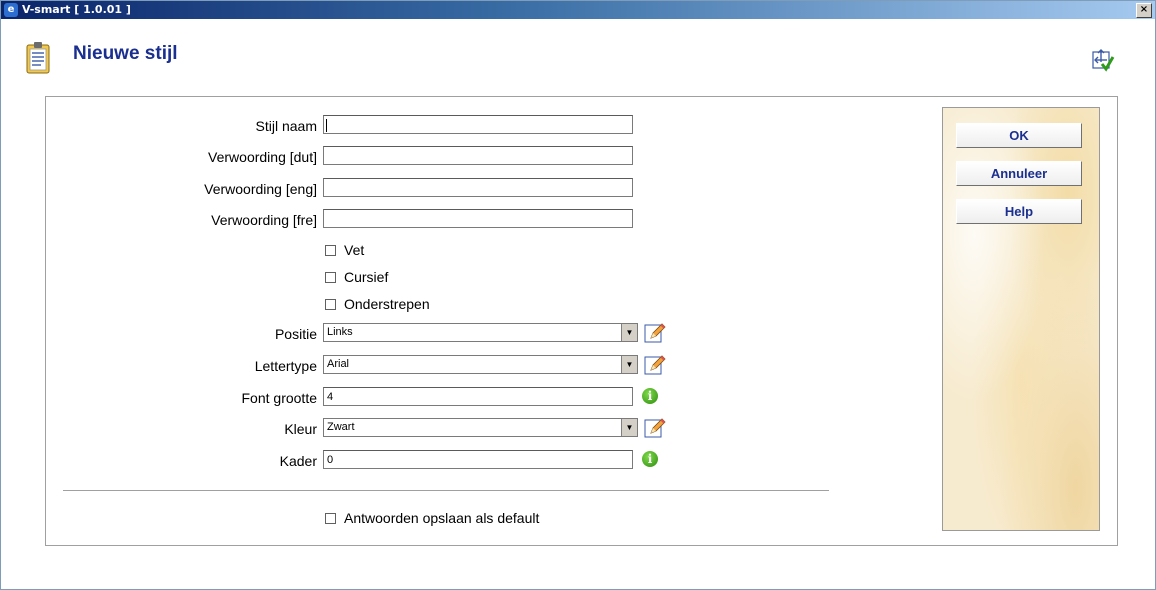  I want to click on wording-dut-label: Verwoording [dut], so click(262, 157).